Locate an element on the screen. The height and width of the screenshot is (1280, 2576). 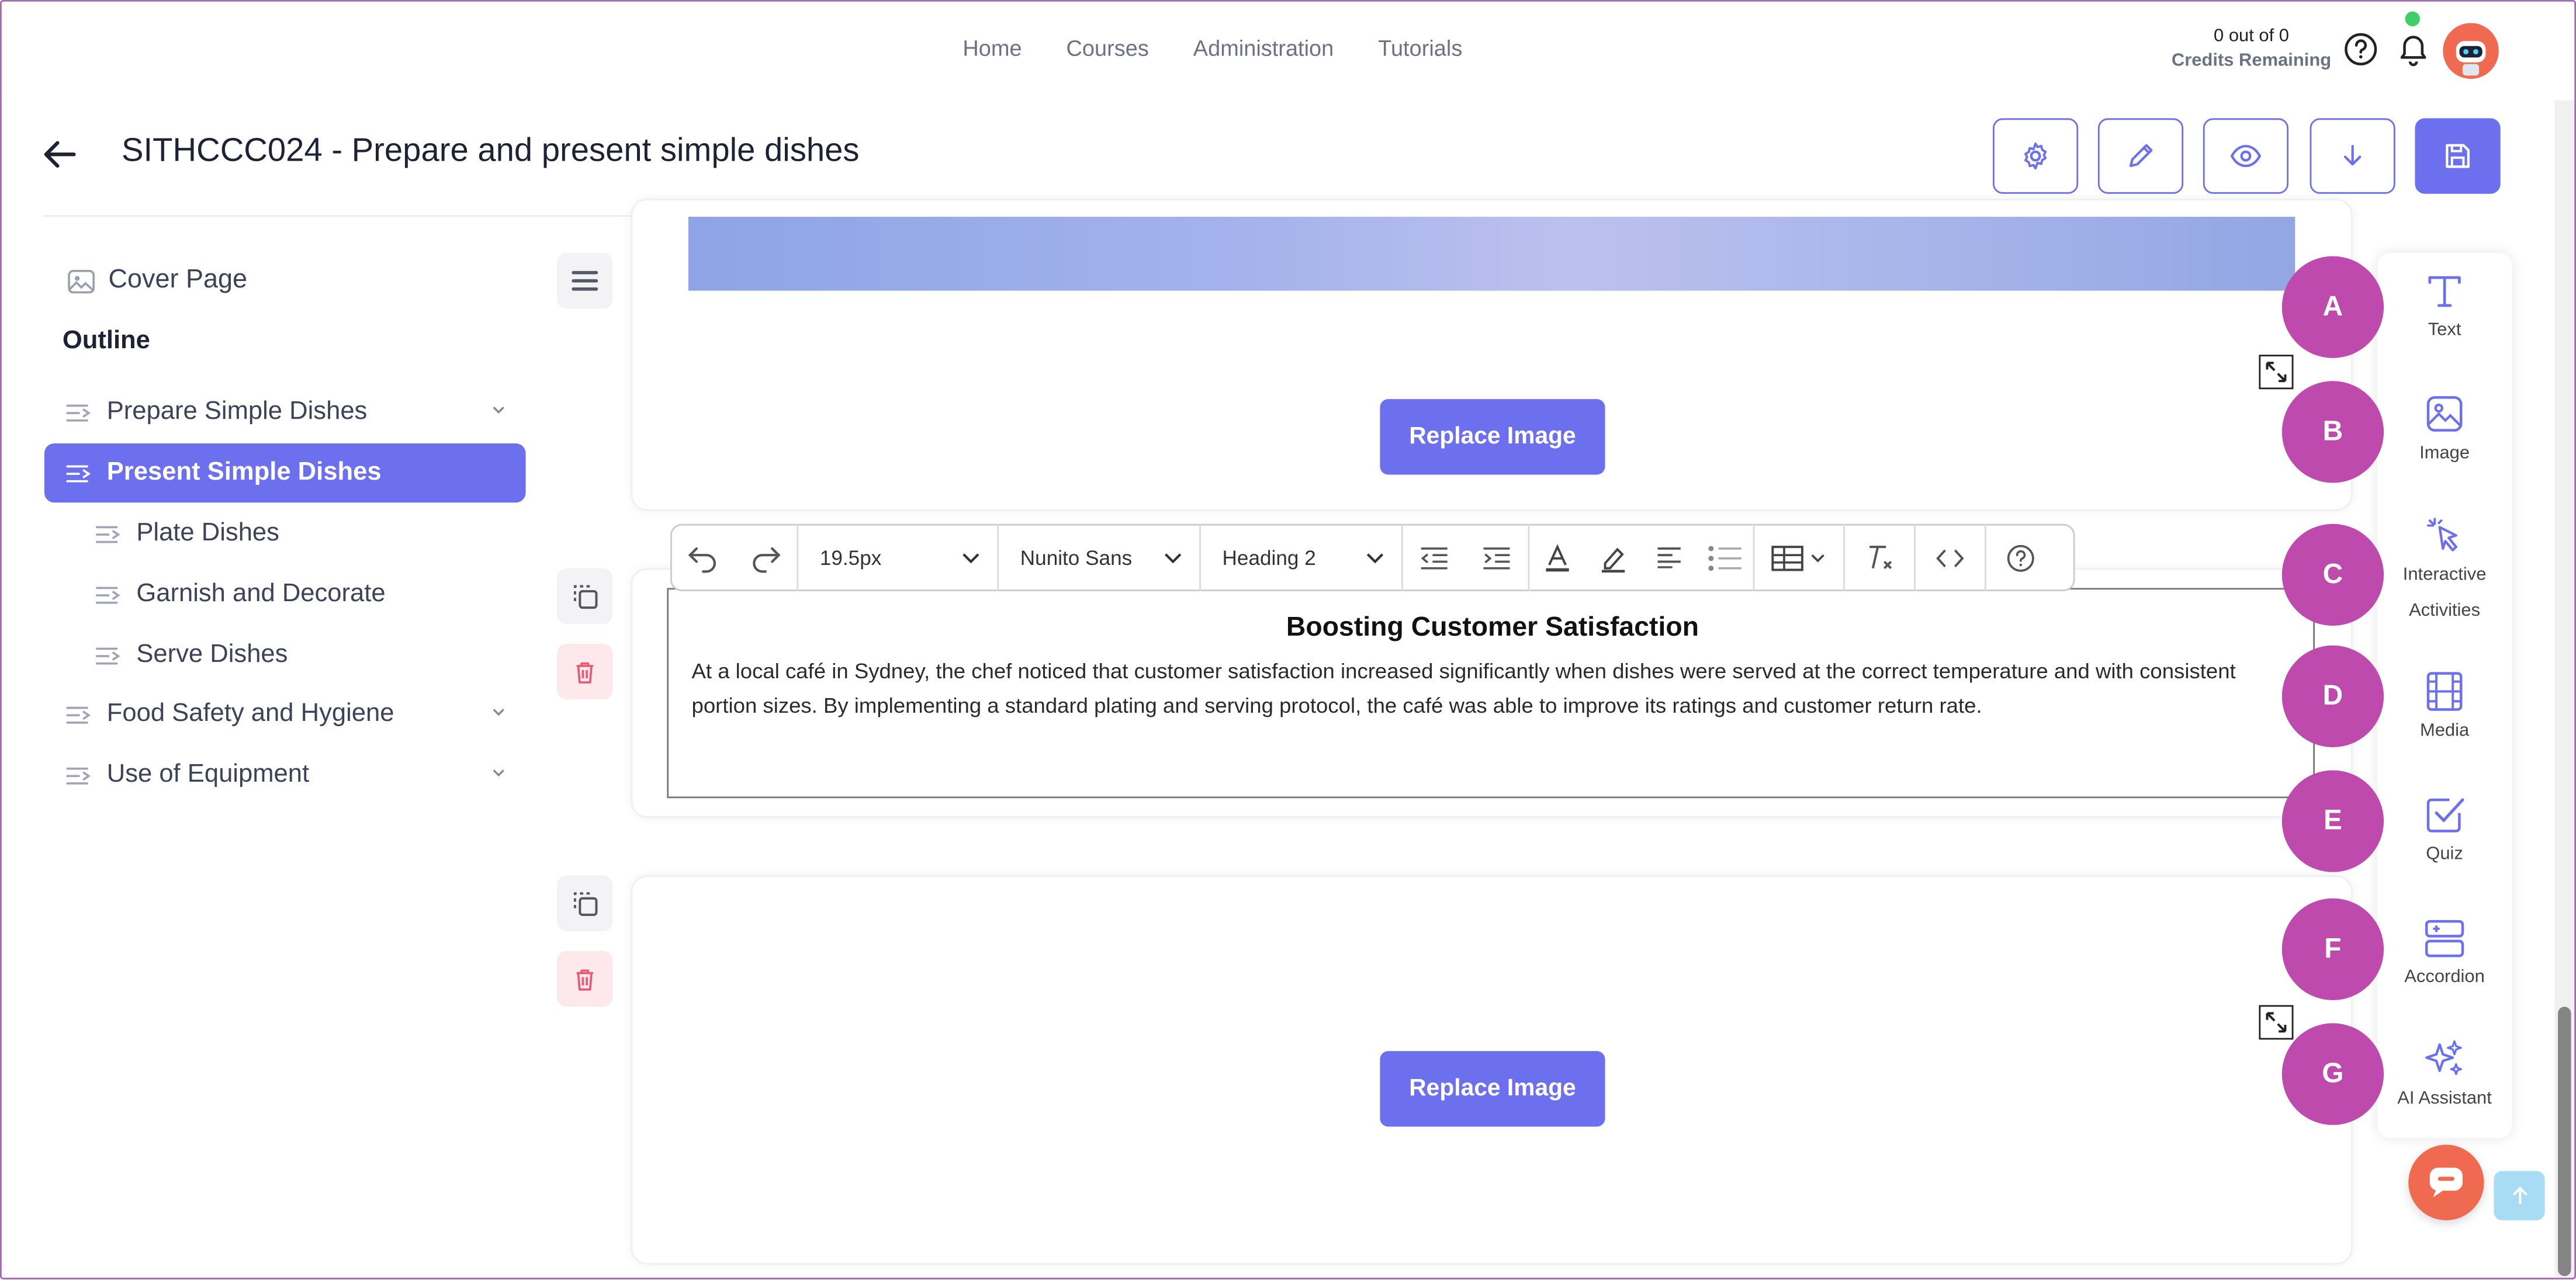
notification-bell-icon is located at coordinates (2413, 49).